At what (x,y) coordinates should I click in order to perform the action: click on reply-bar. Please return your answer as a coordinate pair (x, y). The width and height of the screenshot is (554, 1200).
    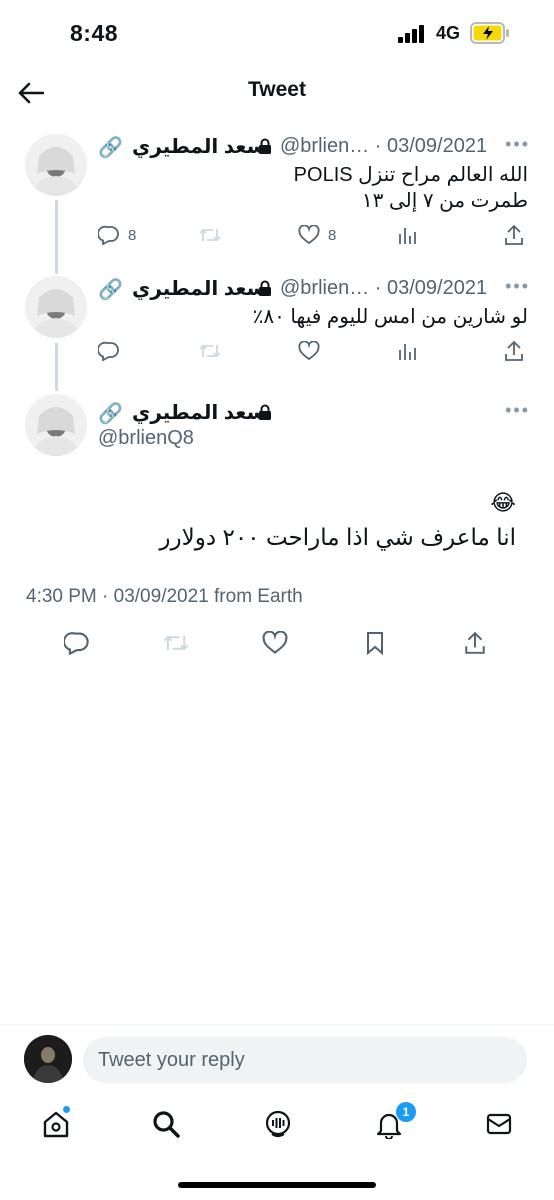
    Looking at the image, I should click on (277, 1058).